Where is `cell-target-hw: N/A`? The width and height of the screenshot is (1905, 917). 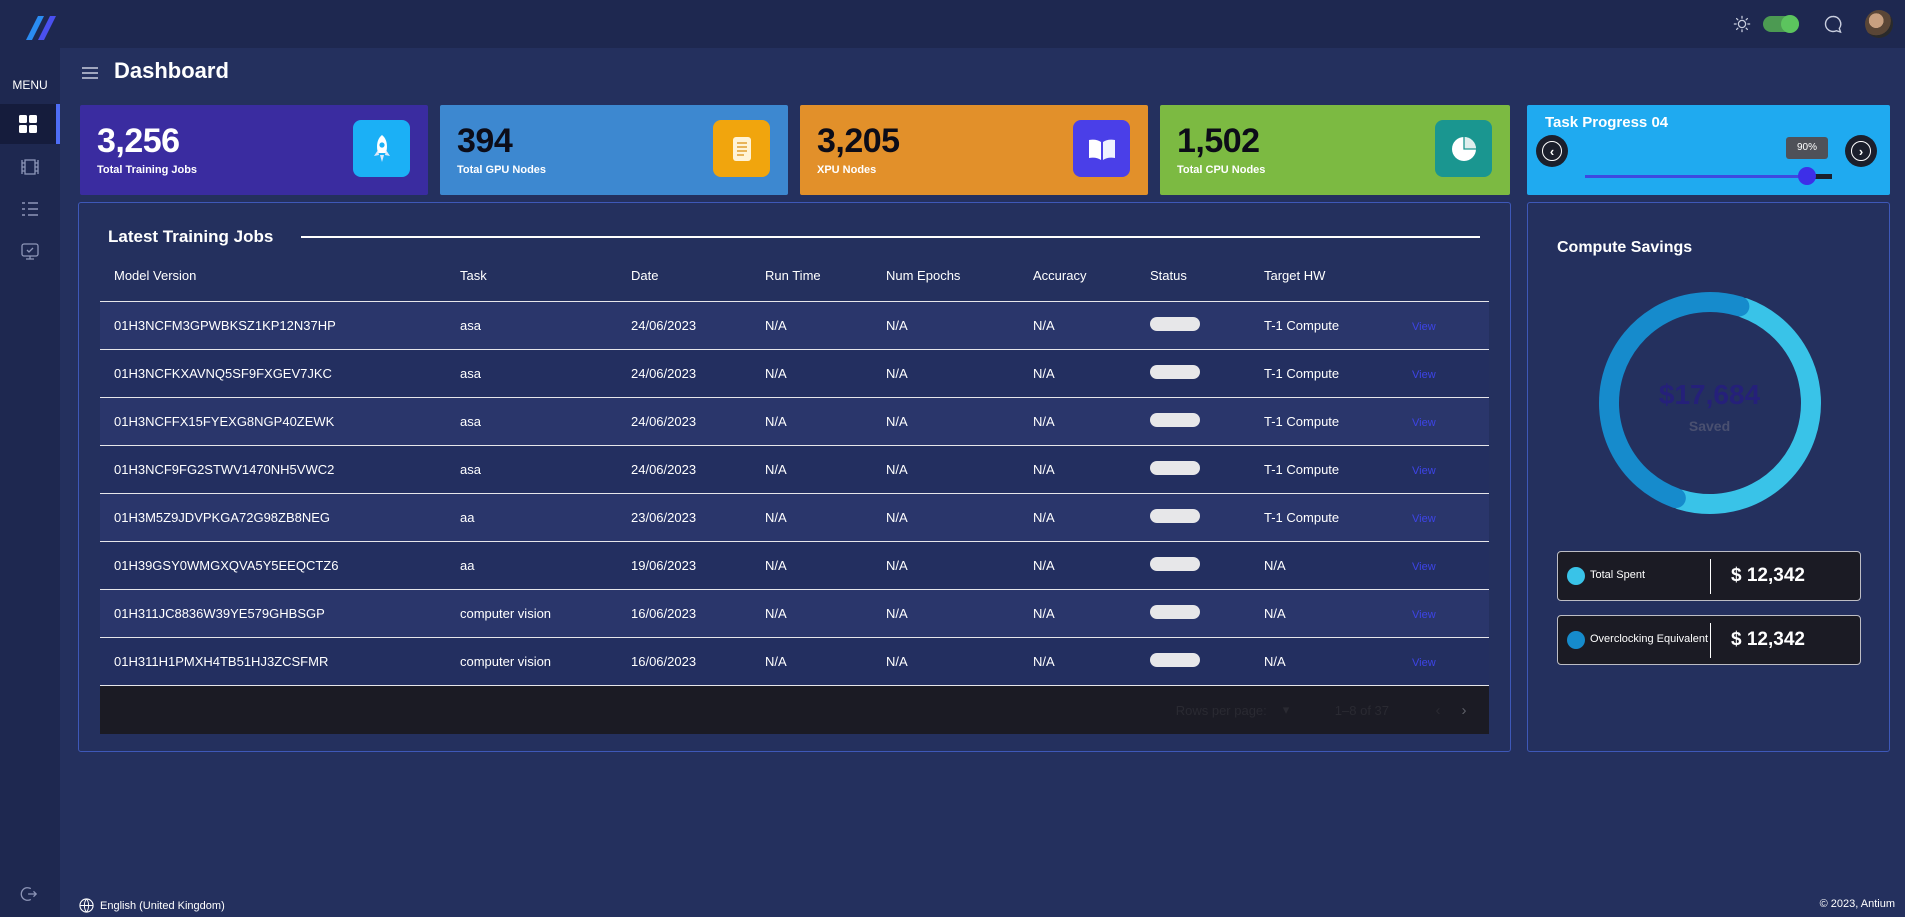 cell-target-hw: N/A is located at coordinates (1275, 661).